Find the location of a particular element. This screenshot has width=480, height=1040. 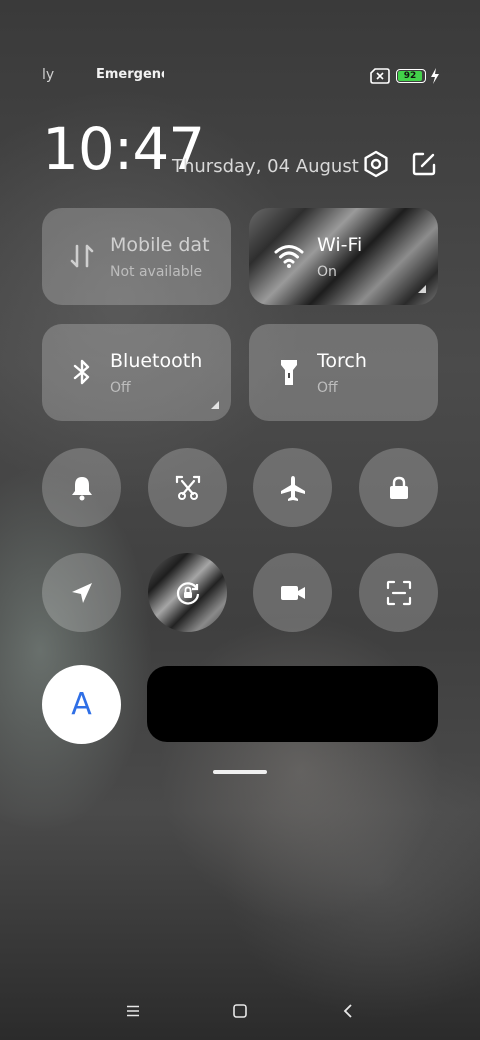

toggle-scanner is located at coordinates (398, 592).